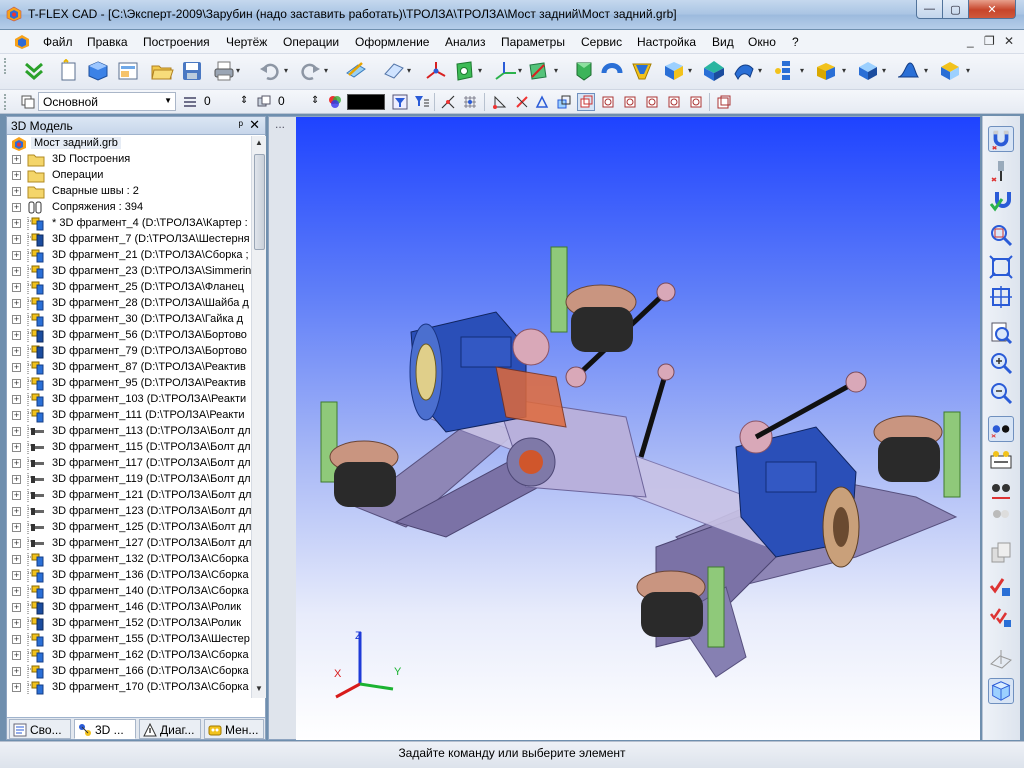 The height and width of the screenshot is (768, 1024). What do you see at coordinates (192, 71) in the screenshot?
I see `save-icon` at bounding box center [192, 71].